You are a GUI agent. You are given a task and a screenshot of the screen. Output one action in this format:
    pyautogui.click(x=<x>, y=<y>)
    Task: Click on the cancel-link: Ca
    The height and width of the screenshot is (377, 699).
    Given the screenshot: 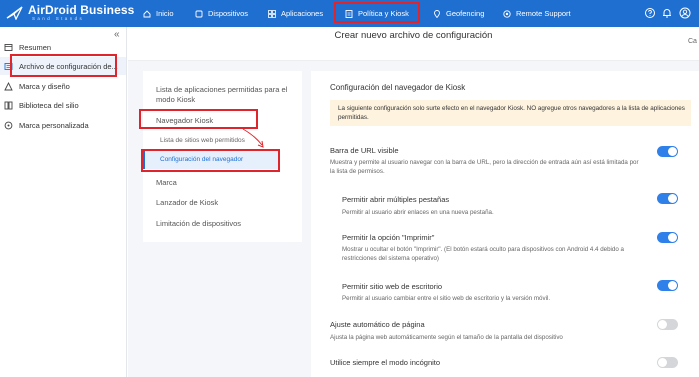 What is the action you would take?
    pyautogui.click(x=692, y=41)
    